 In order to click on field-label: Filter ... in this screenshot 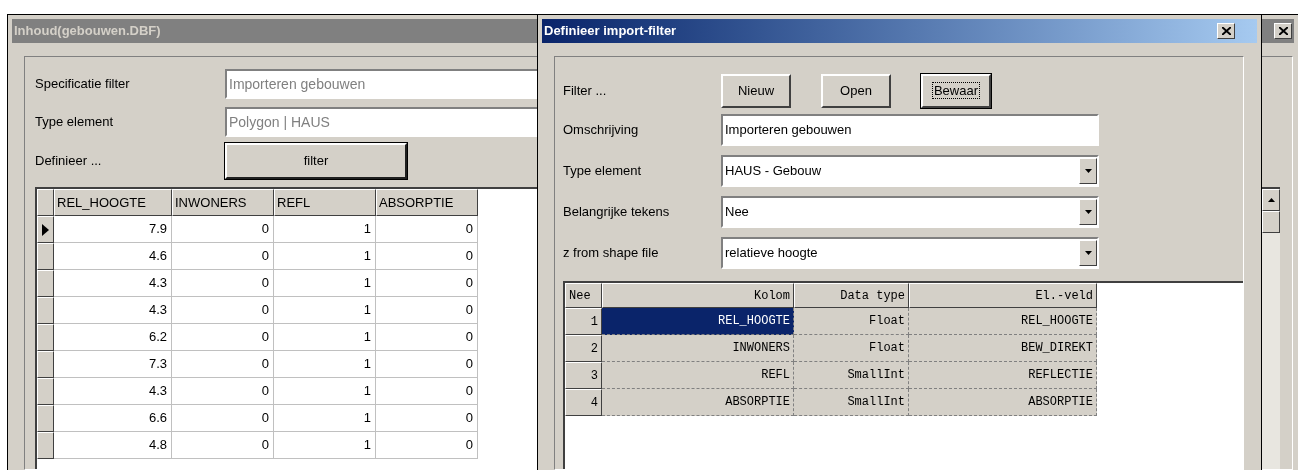, I will do `click(585, 91)`.